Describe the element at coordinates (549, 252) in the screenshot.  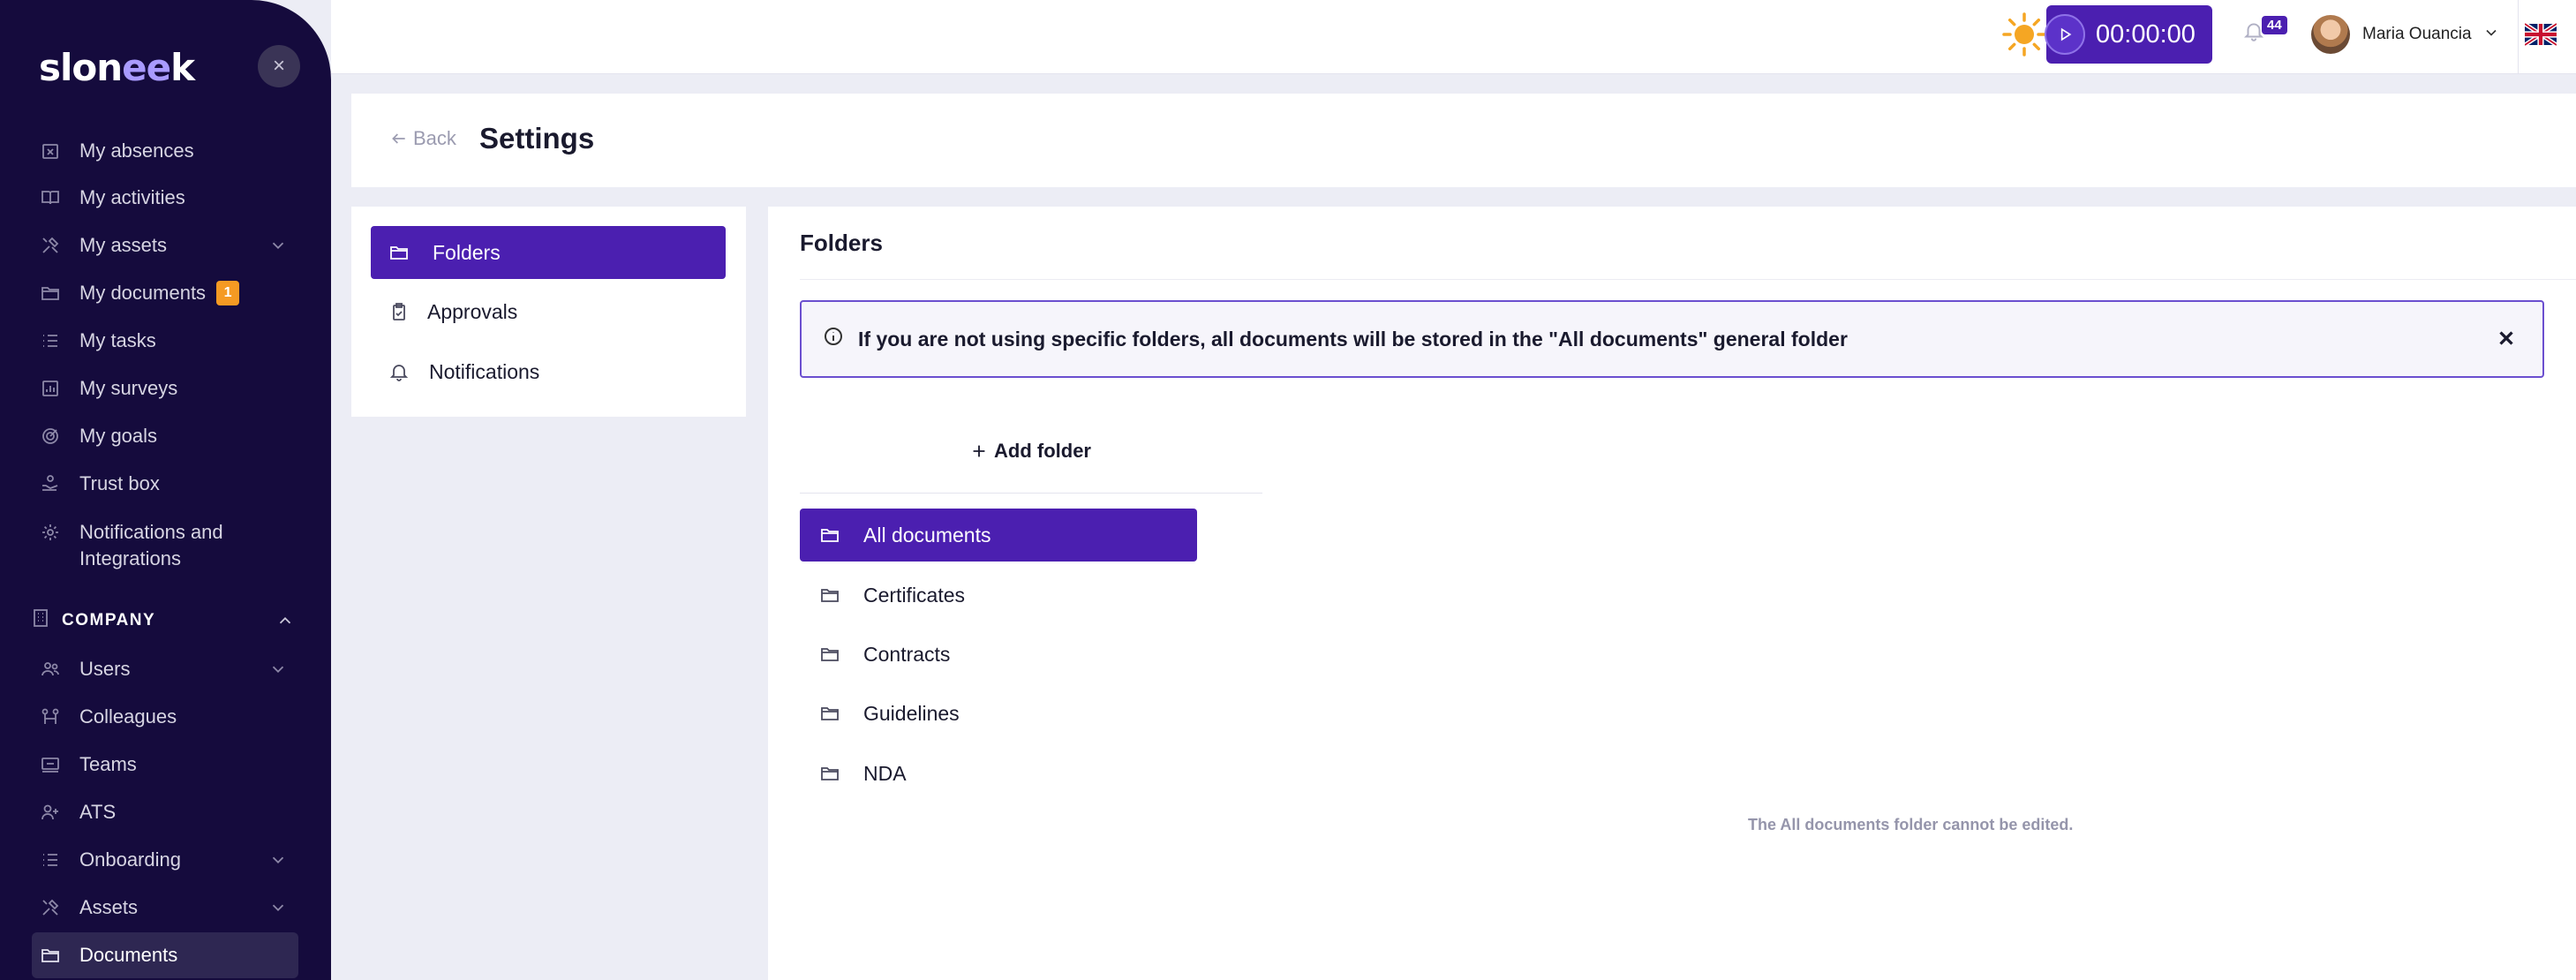
I see `settings-tab-folders: Folders` at that location.